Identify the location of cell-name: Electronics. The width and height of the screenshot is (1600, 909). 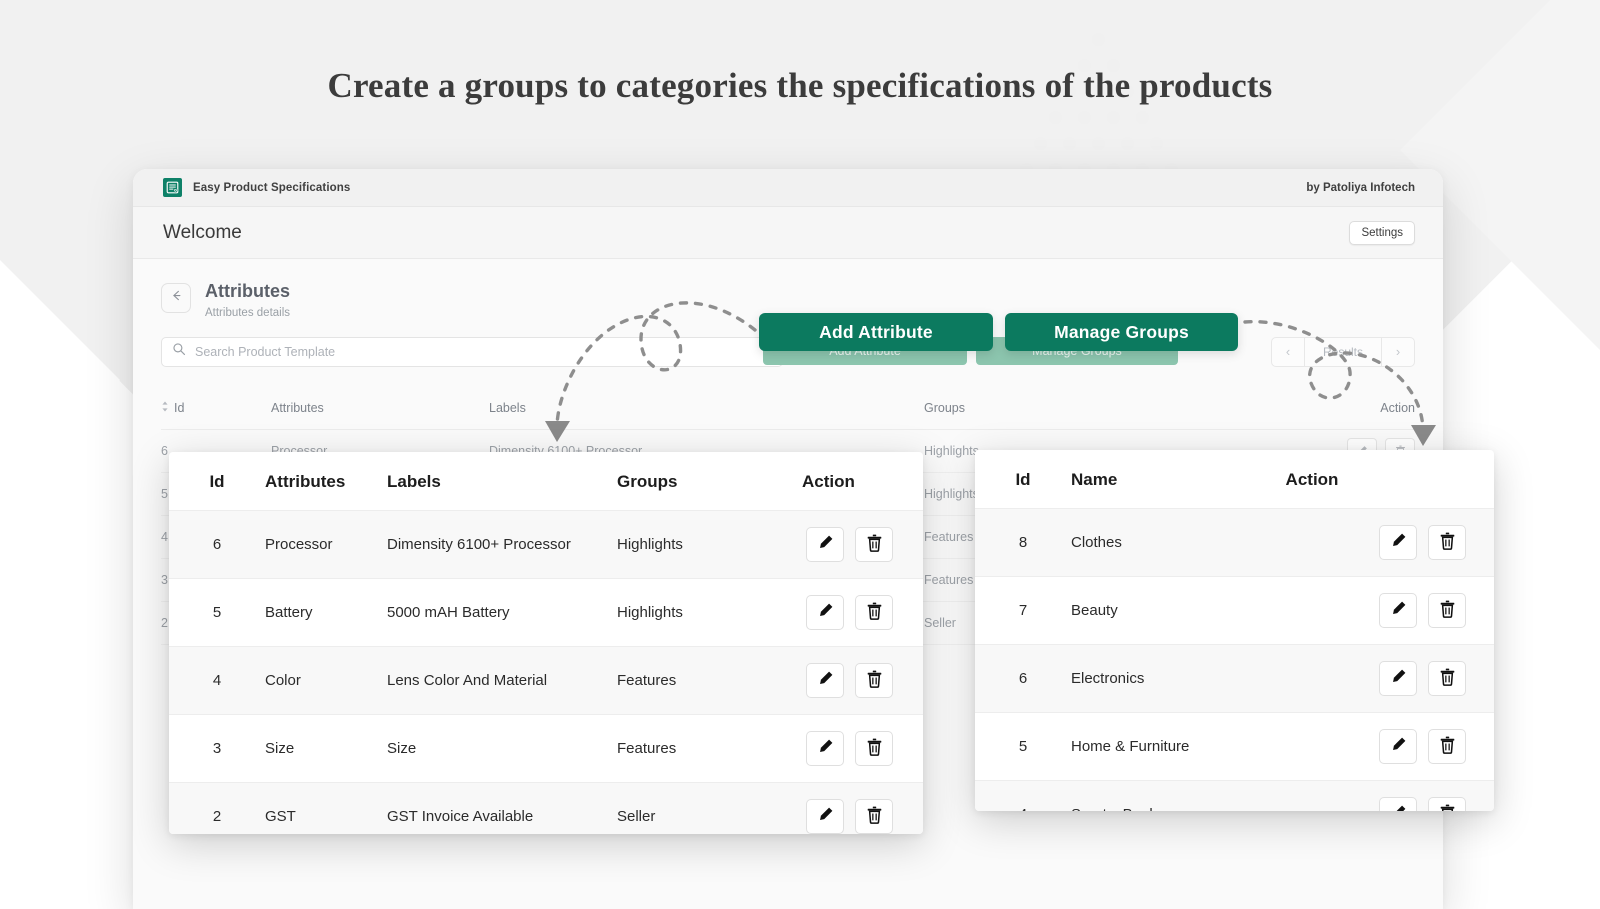
(1178, 679).